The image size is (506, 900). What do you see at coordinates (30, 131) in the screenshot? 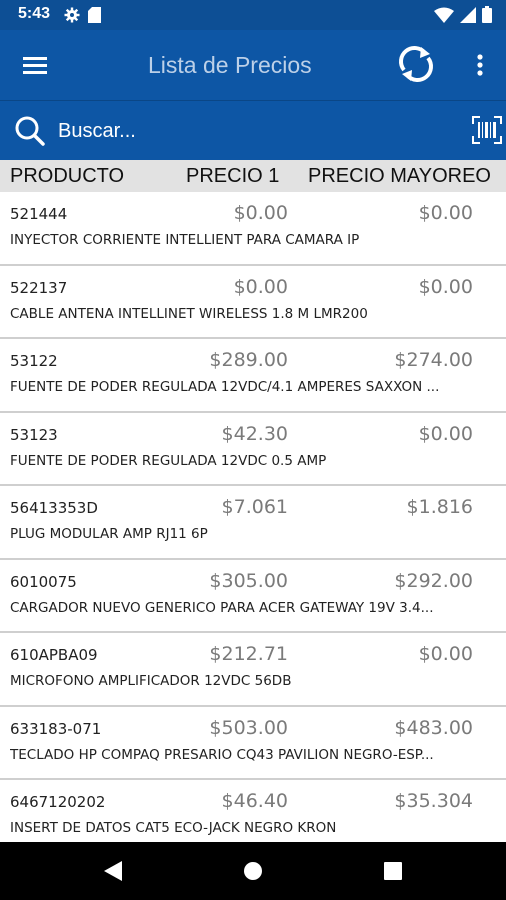
I see `search-icon` at bounding box center [30, 131].